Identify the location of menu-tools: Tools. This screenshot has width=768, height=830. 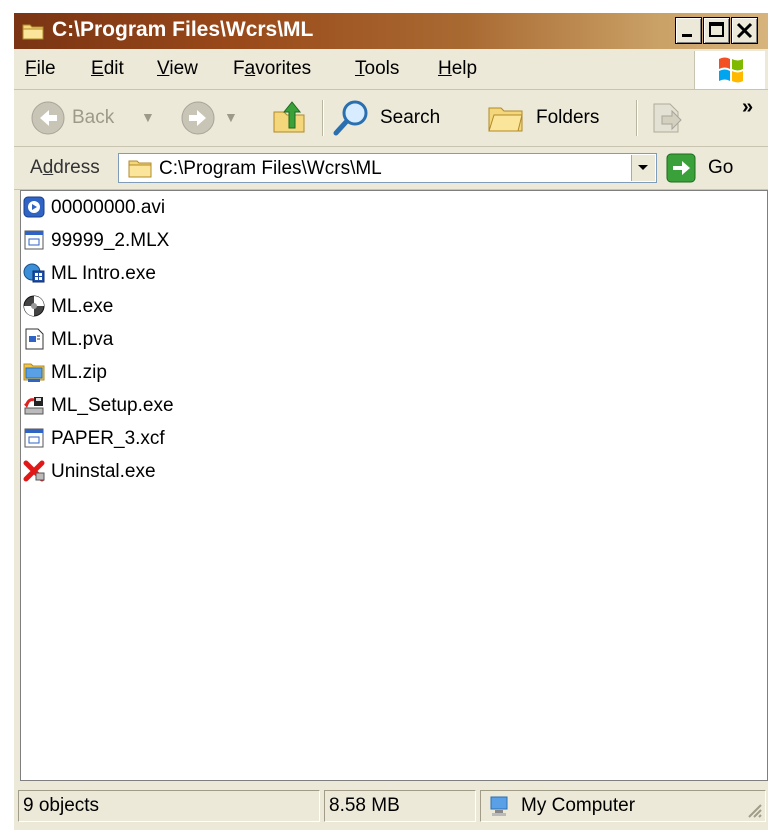
(377, 69).